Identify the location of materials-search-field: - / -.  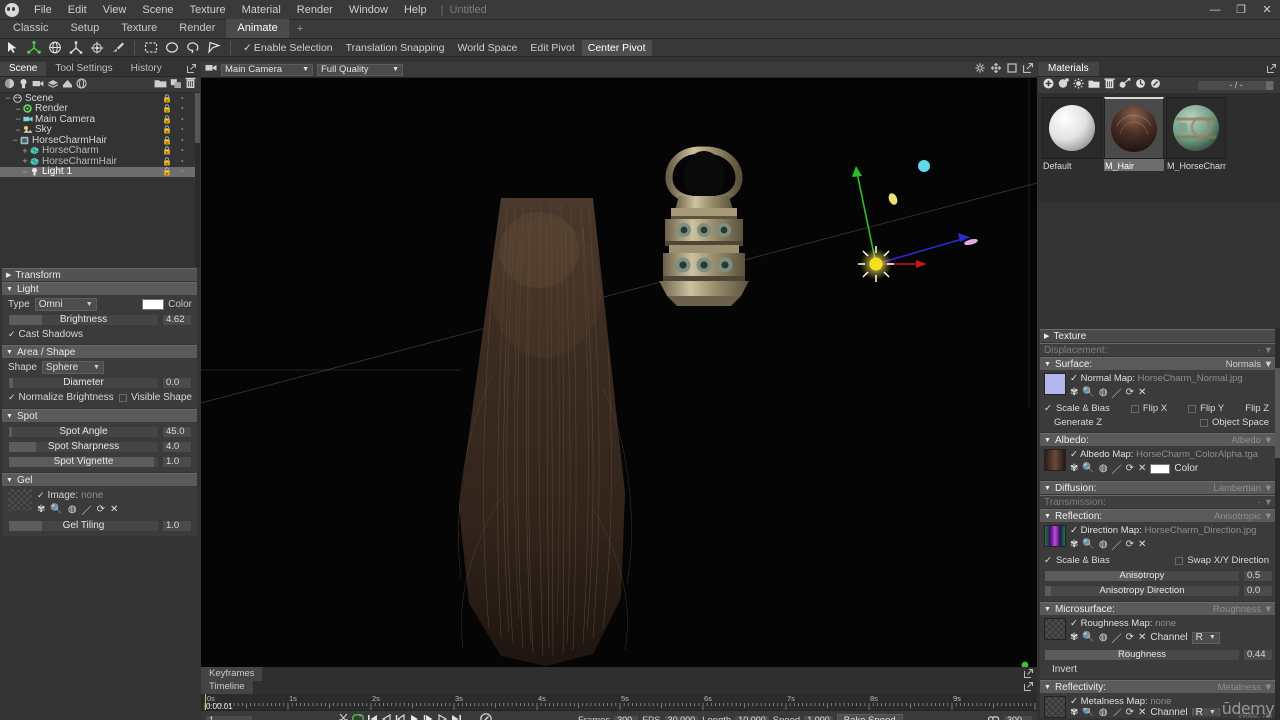
(1236, 85).